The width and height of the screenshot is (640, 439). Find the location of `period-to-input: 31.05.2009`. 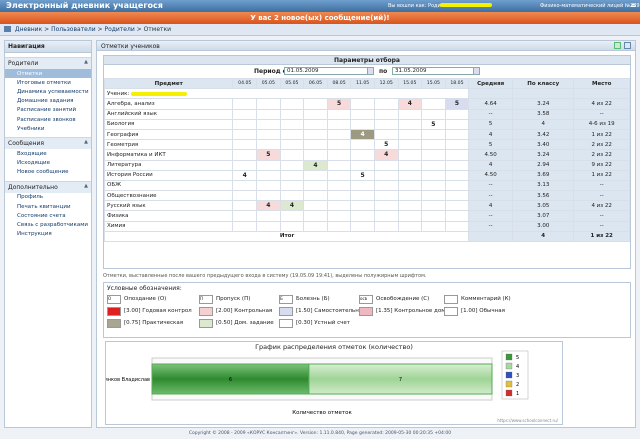

period-to-input: 31.05.2009 is located at coordinates (436, 71).